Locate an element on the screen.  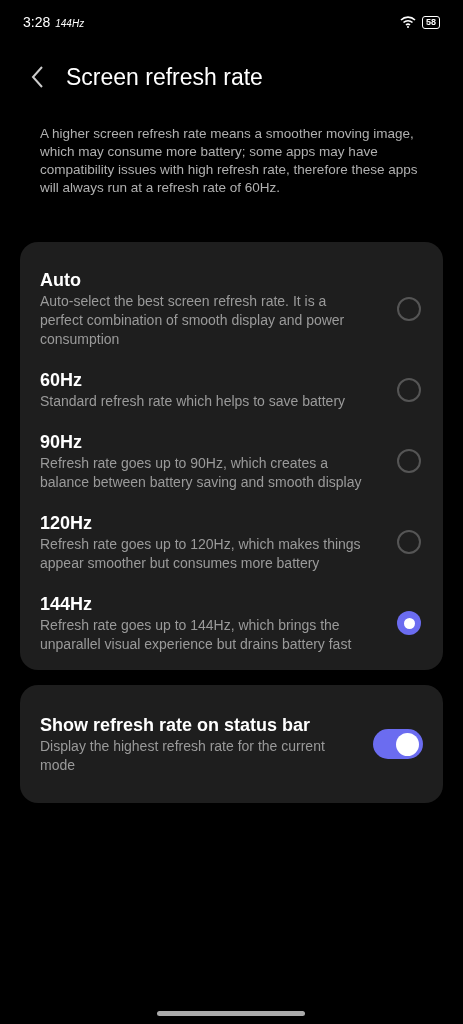
toggle-switch is located at coordinates (398, 744).